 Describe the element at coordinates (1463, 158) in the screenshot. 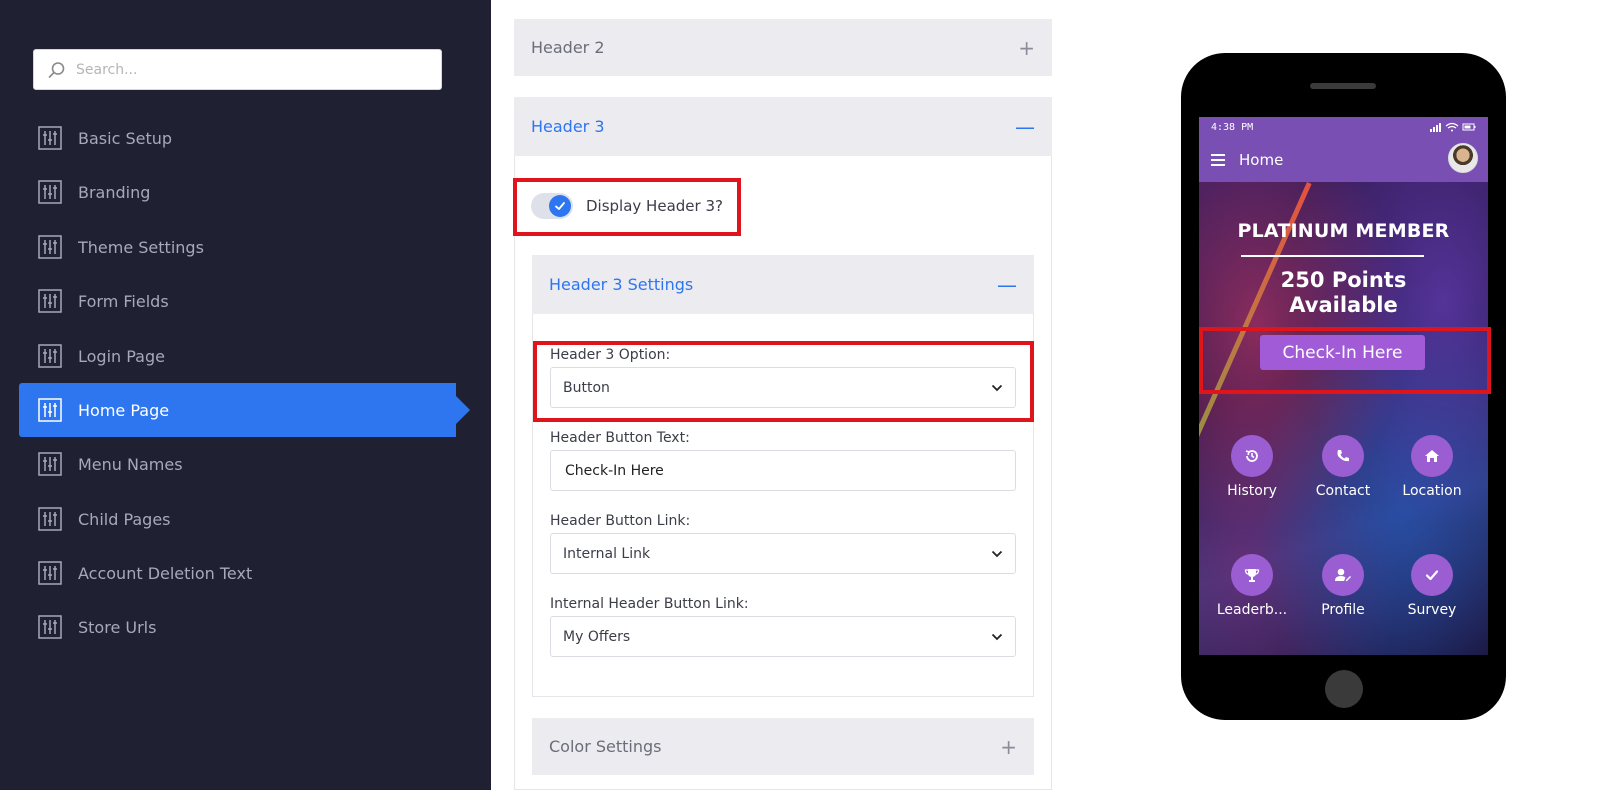

I see `avatar` at that location.